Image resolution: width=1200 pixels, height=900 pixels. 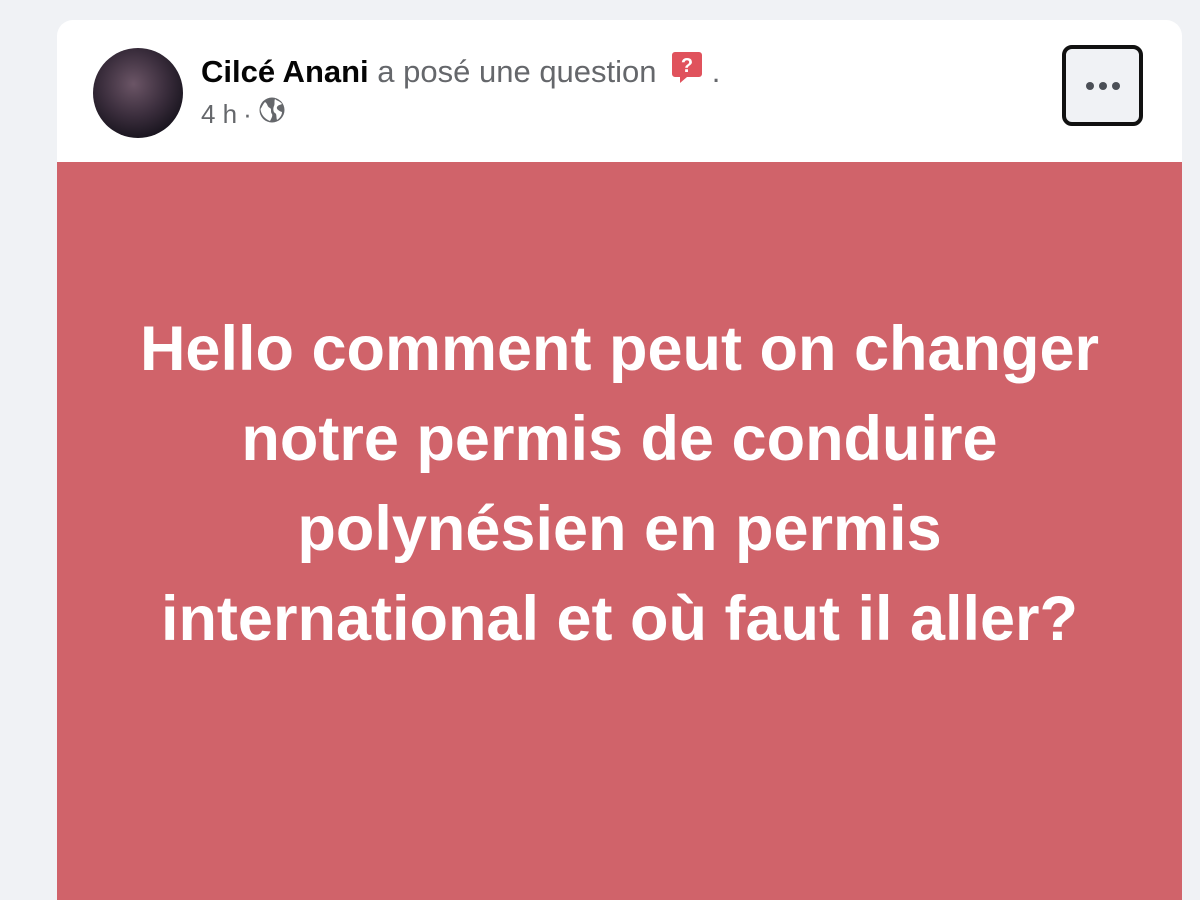 I want to click on post-timestamp: 4 h, so click(x=219, y=114).